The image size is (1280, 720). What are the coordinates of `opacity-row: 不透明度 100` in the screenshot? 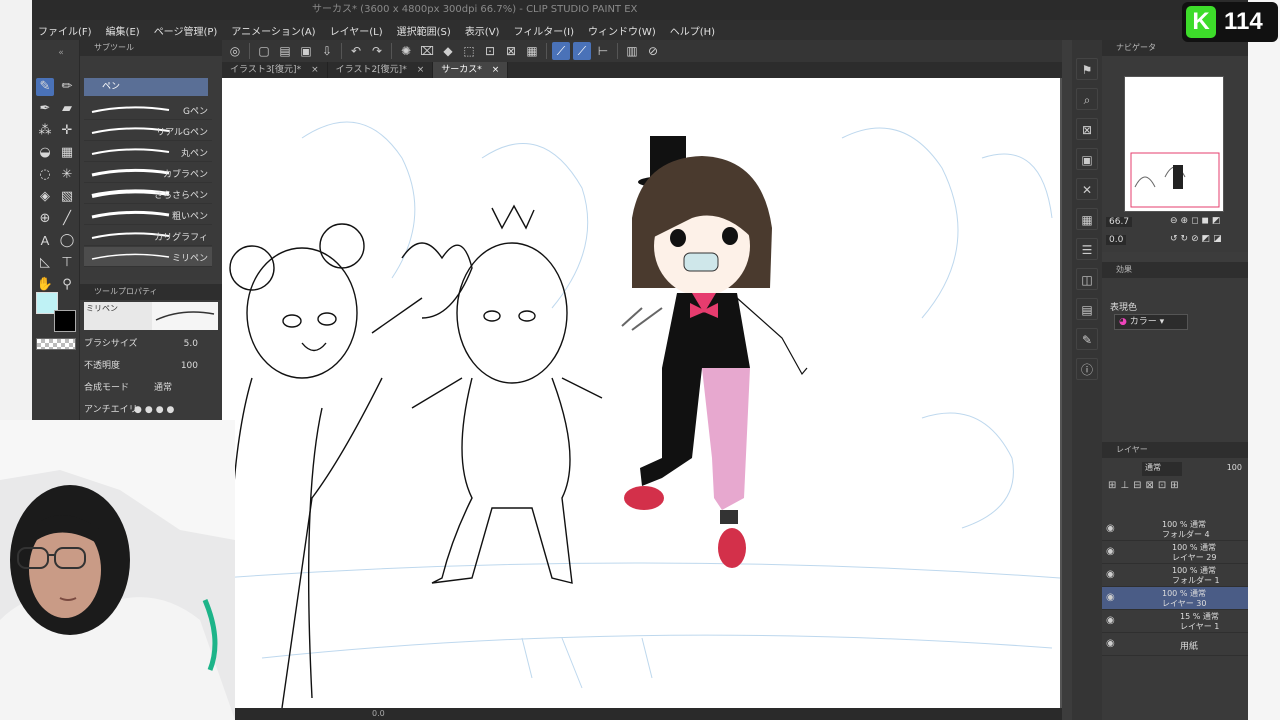 It's located at (151, 366).